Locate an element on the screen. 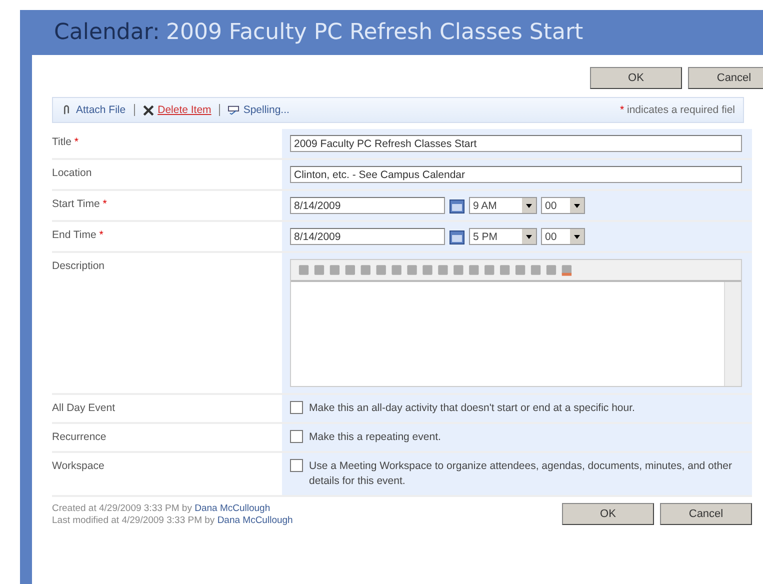 This screenshot has width=763, height=584. field-label: Location is located at coordinates (72, 173).